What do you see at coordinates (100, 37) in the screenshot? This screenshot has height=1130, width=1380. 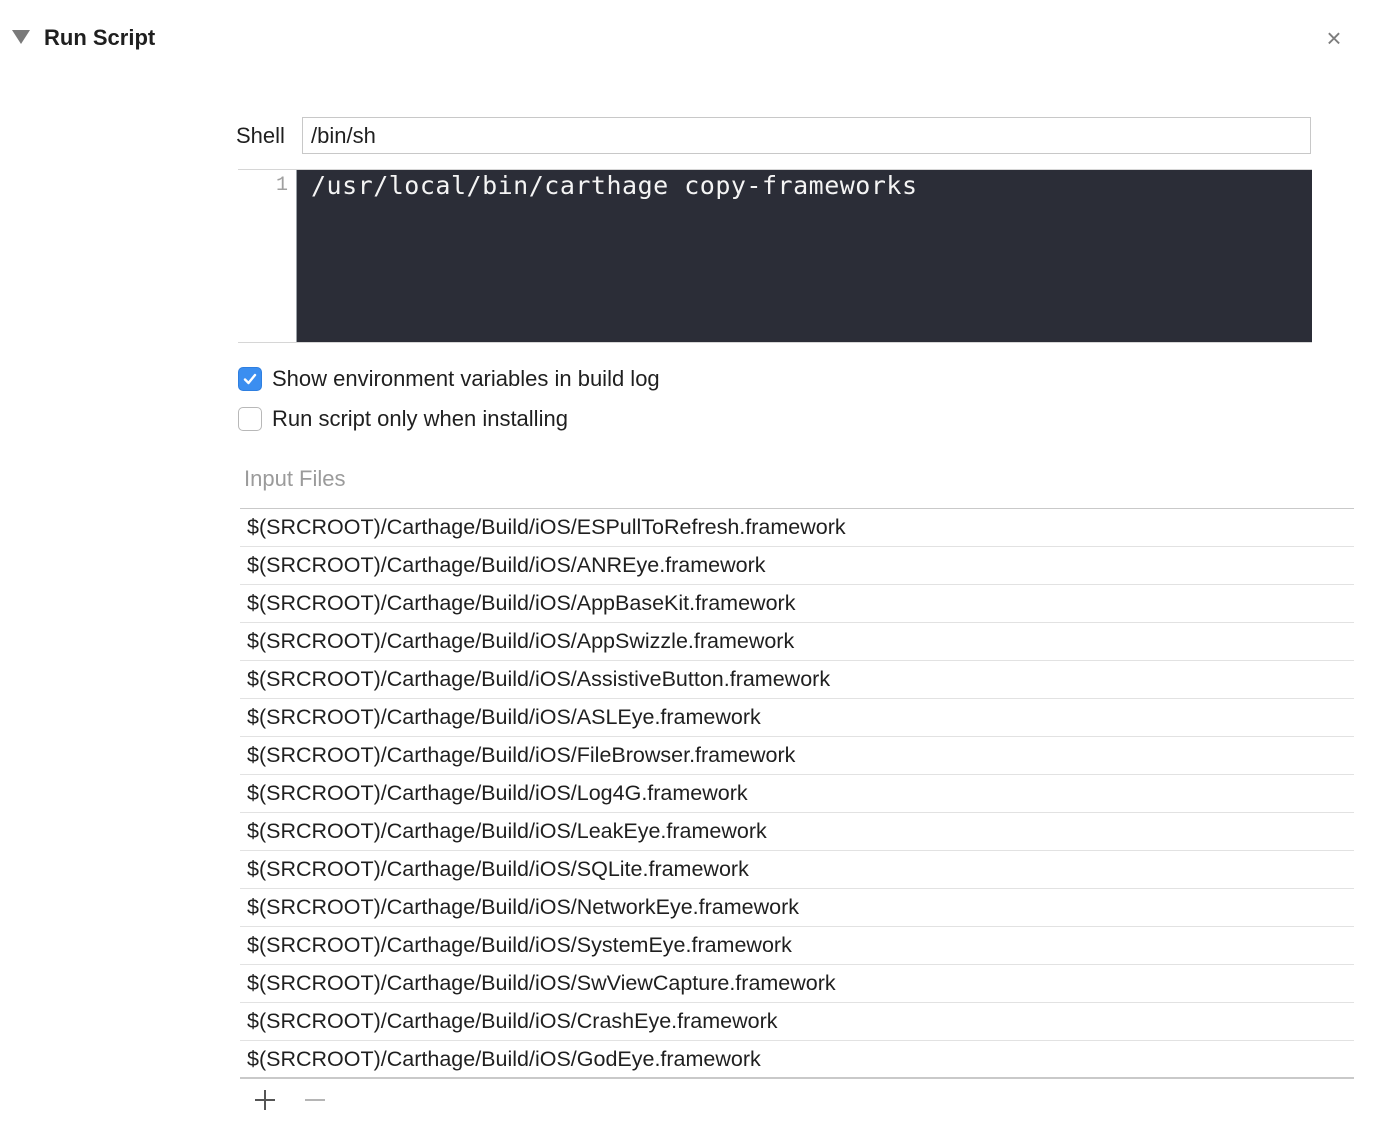 I see `phase-title: Run Script` at bounding box center [100, 37].